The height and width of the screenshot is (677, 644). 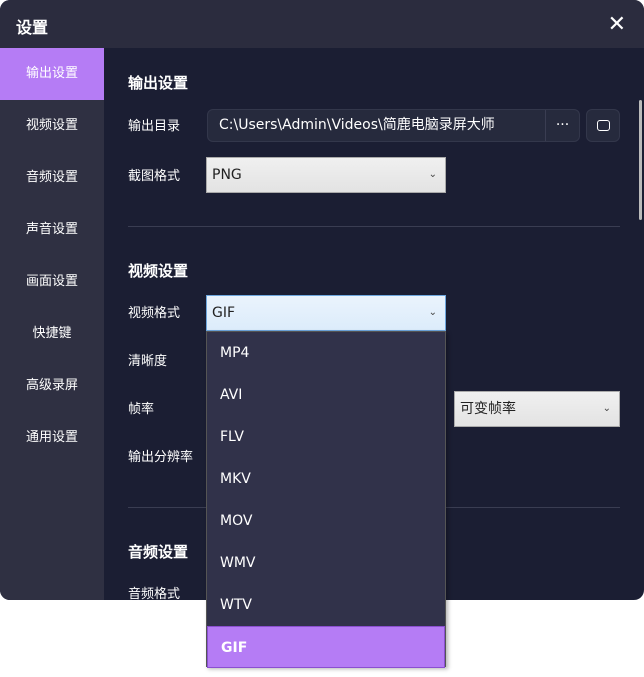 I want to click on clarity-label: 清晰度, so click(x=148, y=361).